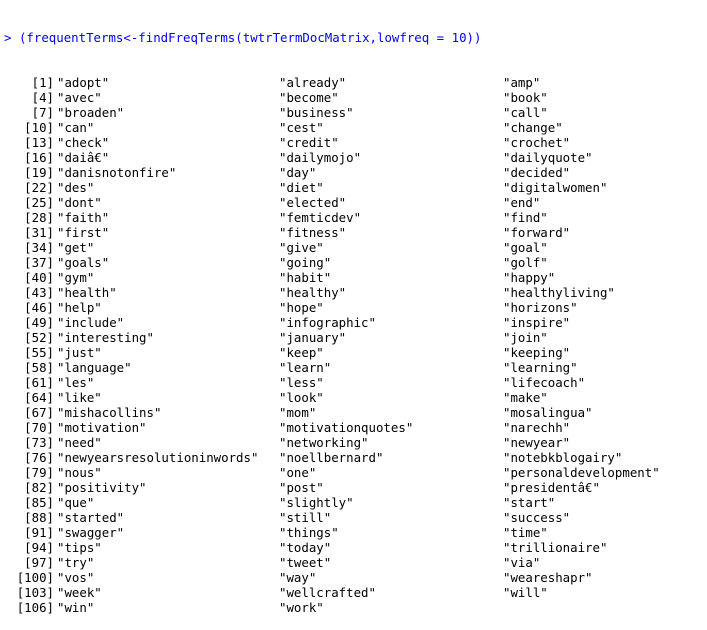 This screenshot has width=707, height=630. I want to click on output-row: [58] "language" "learn" "learning", so click(353, 367).